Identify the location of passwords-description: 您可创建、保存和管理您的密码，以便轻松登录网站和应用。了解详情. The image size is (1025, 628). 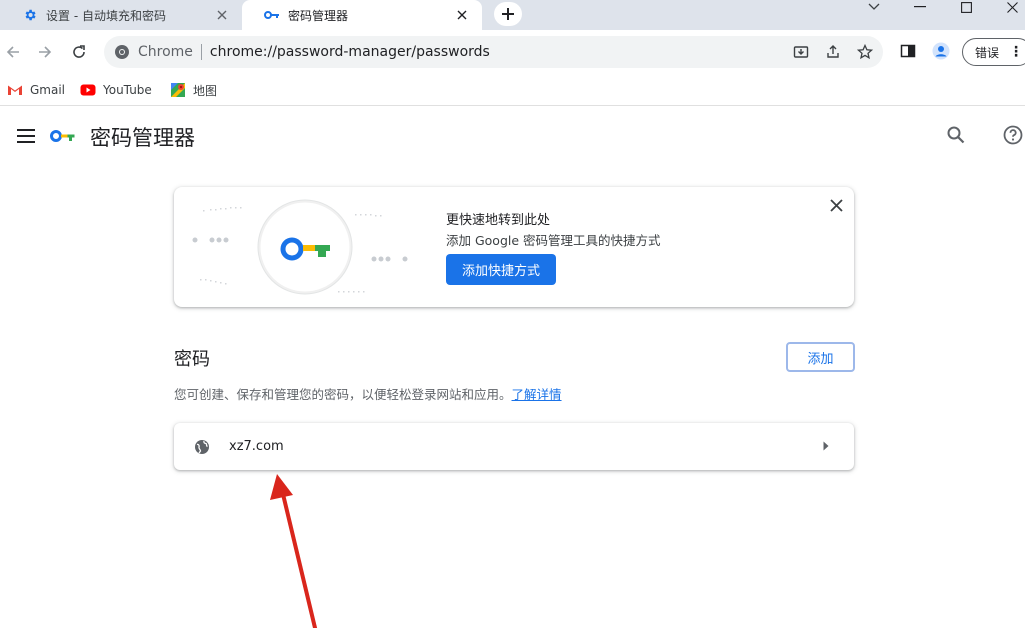
(368, 393).